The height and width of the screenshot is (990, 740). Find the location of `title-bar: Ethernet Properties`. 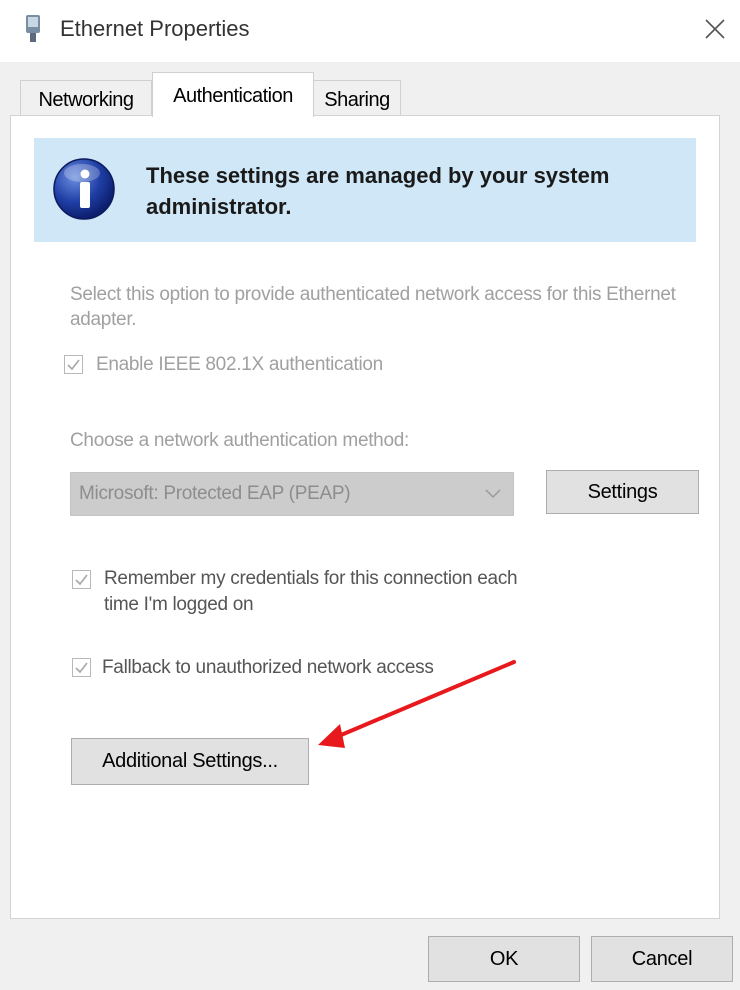

title-bar: Ethernet Properties is located at coordinates (370, 31).